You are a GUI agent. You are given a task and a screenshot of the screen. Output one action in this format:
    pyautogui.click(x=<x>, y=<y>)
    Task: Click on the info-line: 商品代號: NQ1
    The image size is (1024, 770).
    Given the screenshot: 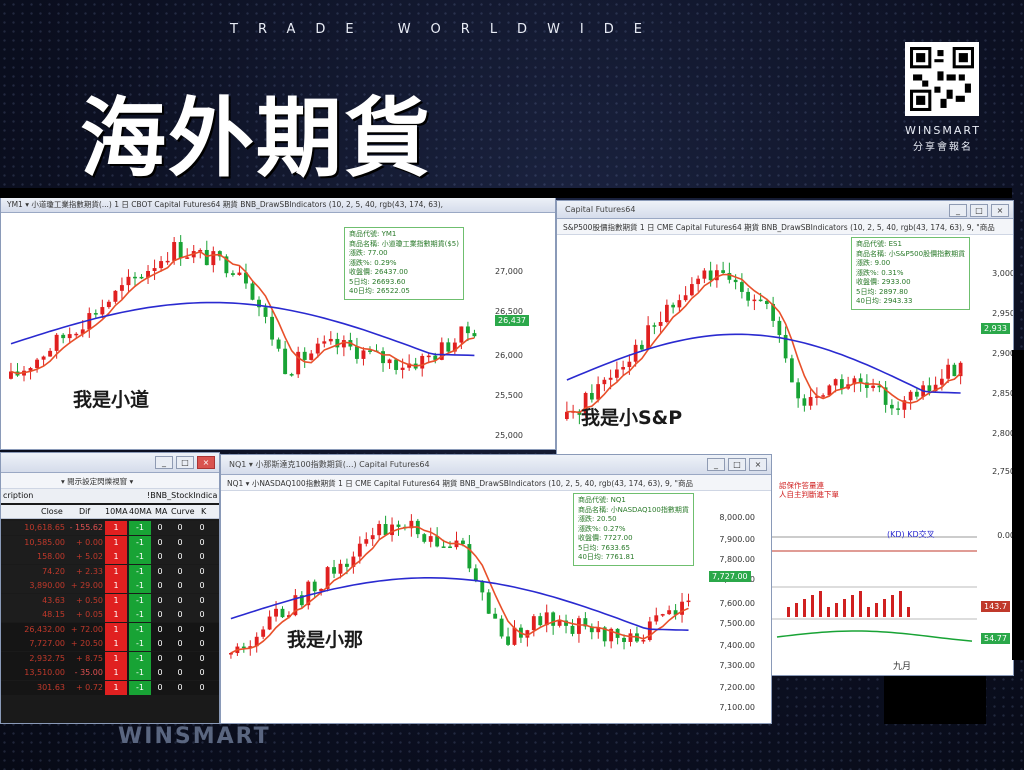 What is the action you would take?
    pyautogui.click(x=602, y=500)
    